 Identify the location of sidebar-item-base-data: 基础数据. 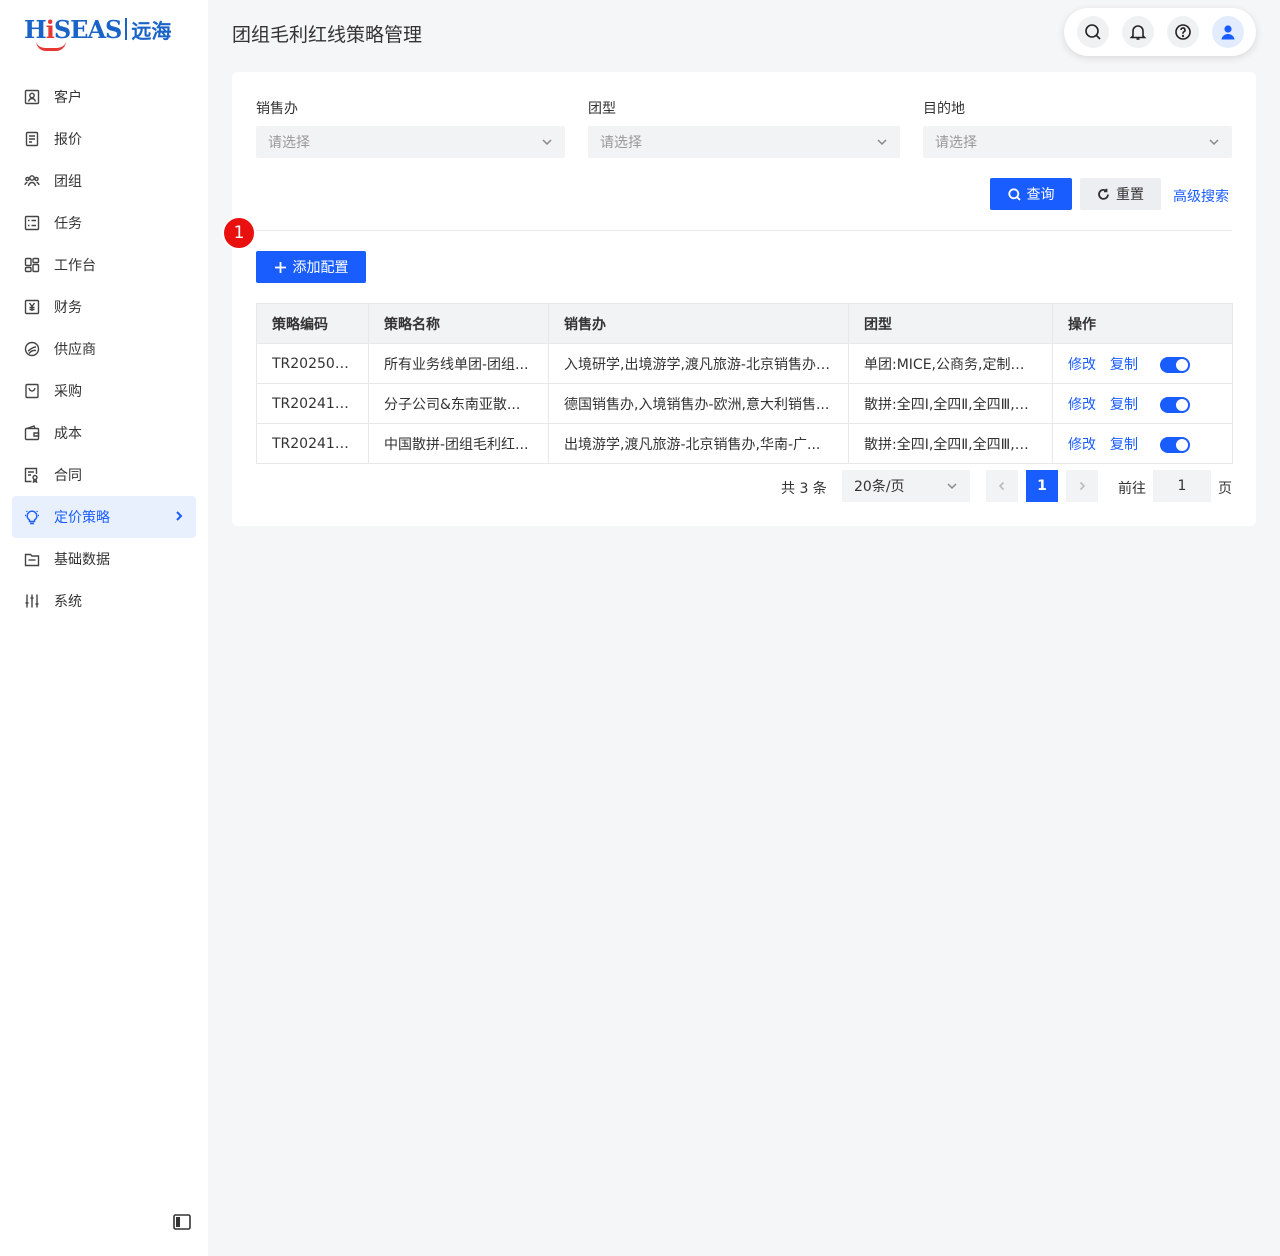
(104, 559).